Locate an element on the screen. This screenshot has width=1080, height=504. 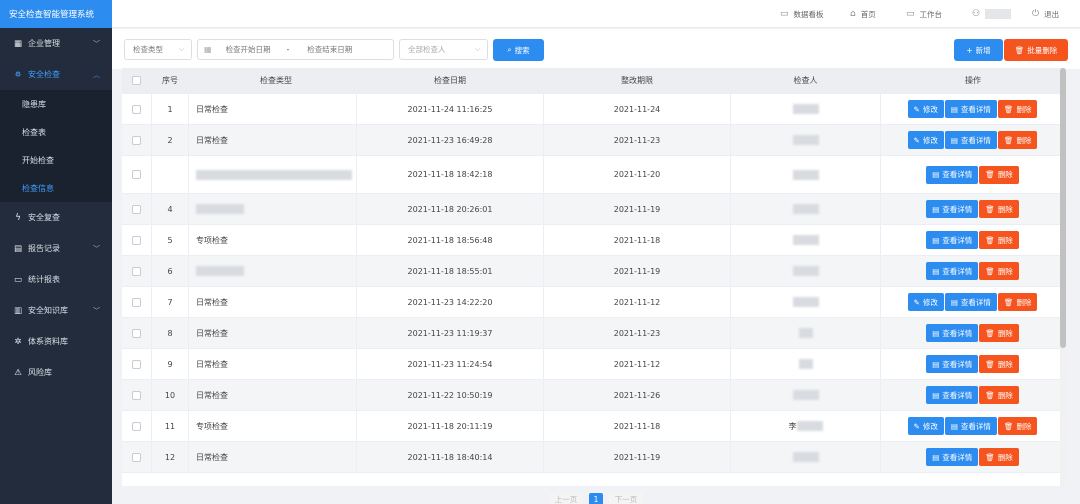
scrollbar-thumb is located at coordinates (1063, 208).